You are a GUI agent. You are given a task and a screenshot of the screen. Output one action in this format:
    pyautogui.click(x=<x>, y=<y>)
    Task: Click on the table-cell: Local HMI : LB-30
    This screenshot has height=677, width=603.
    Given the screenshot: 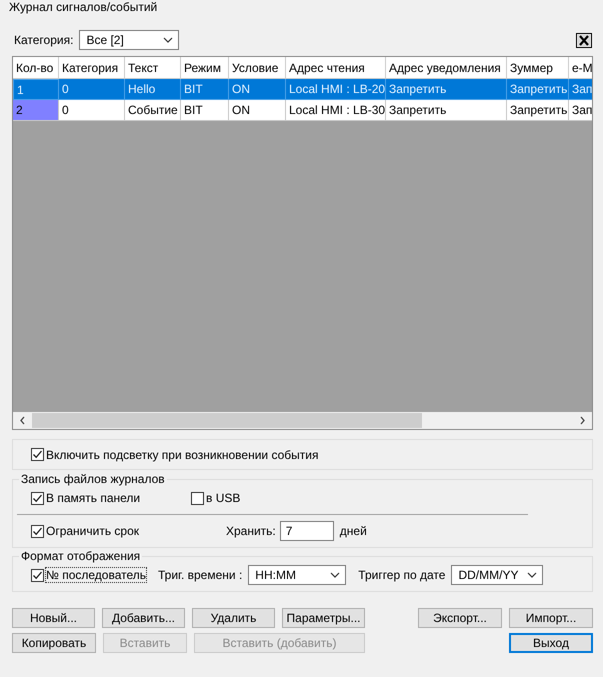 What is the action you would take?
    pyautogui.click(x=336, y=110)
    